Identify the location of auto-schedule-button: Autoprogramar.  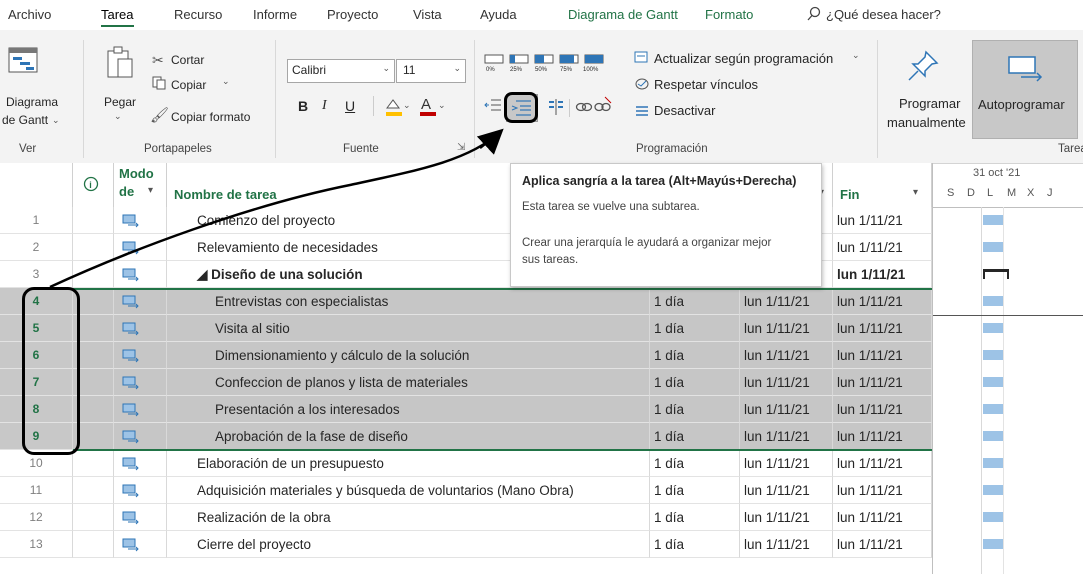
(1025, 89).